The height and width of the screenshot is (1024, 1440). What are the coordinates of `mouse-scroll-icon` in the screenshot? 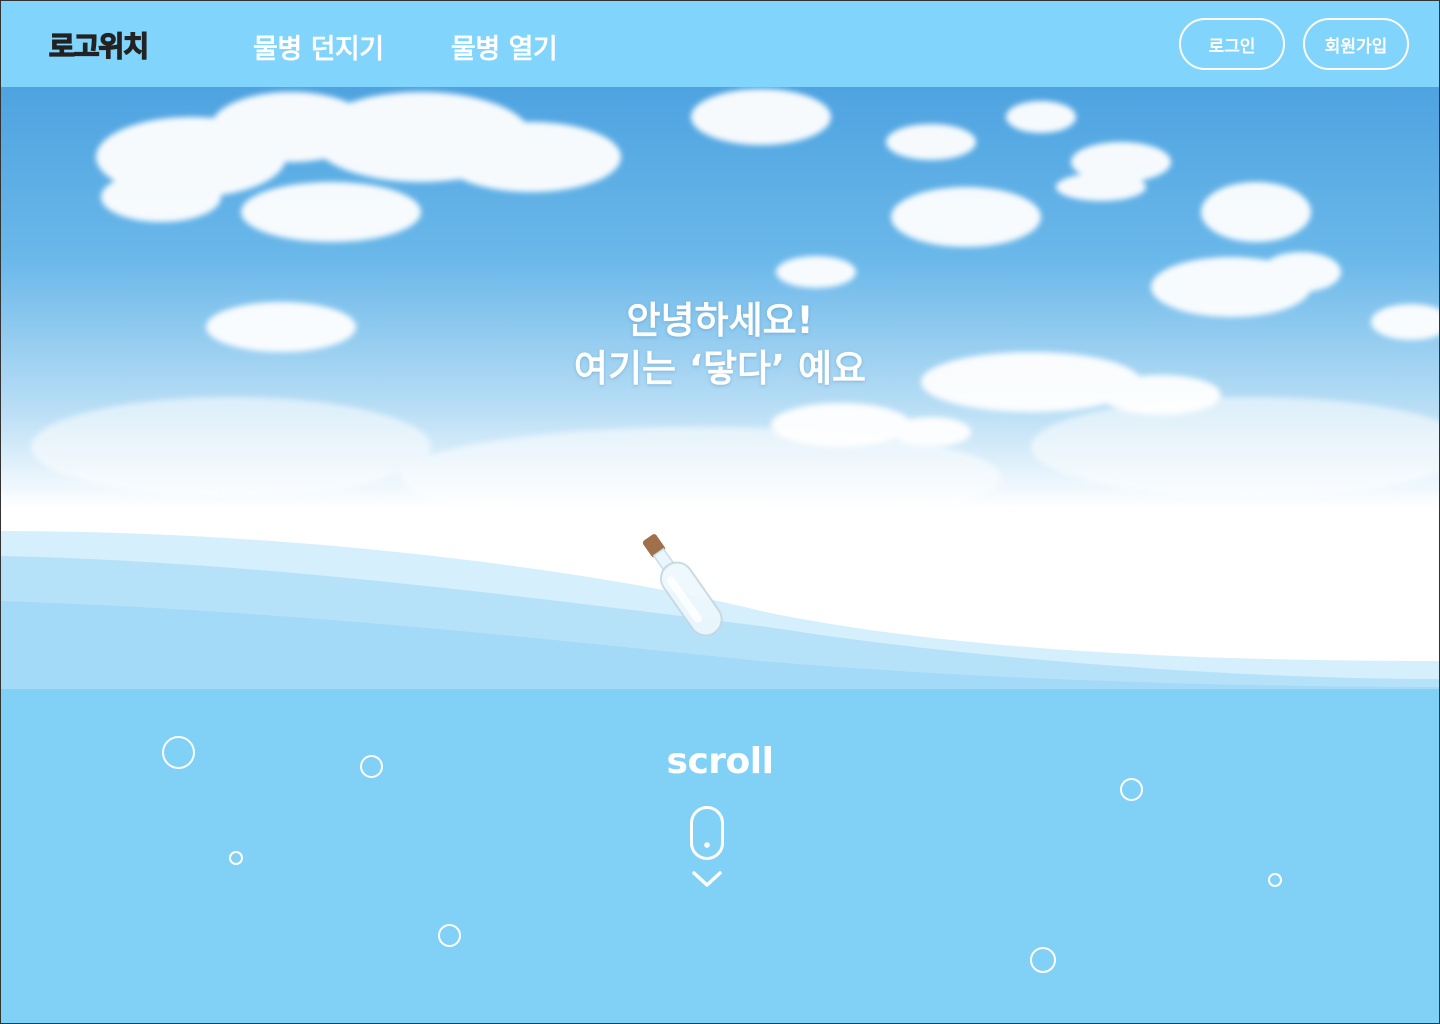 It's located at (707, 848).